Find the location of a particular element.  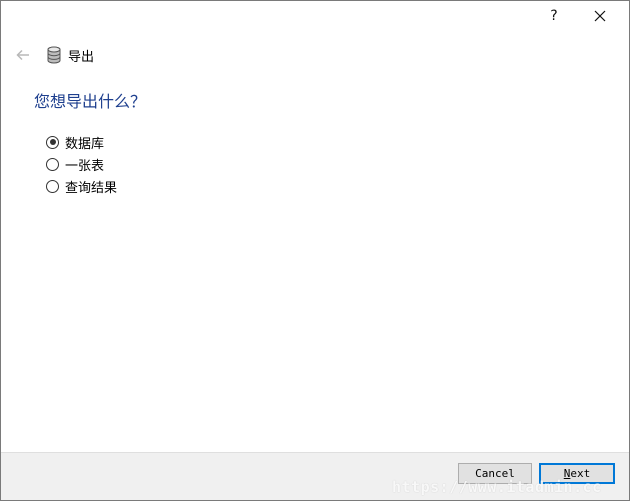

next-label: ext is located at coordinates (580, 473).